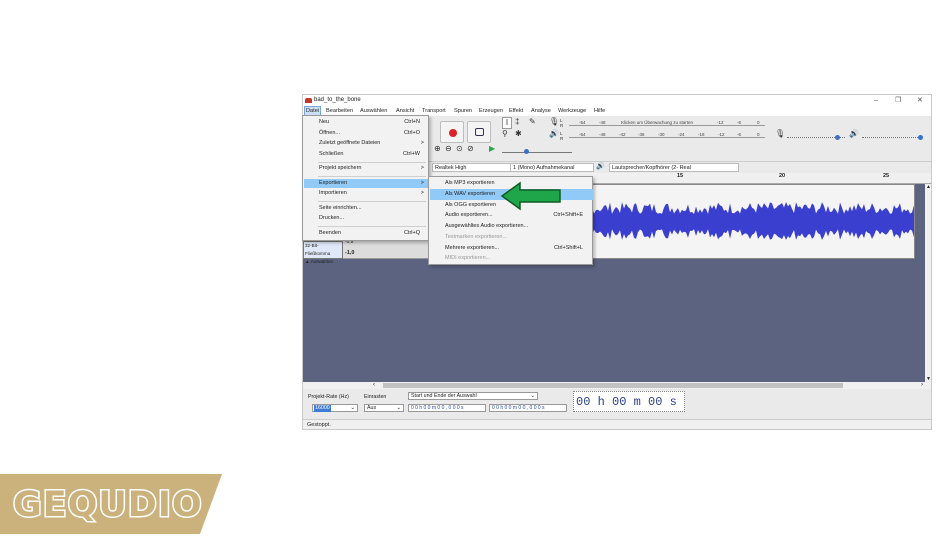 This screenshot has width=950, height=539. What do you see at coordinates (928, 283) in the screenshot?
I see `vertical-scrollbar: ▲ ▼` at bounding box center [928, 283].